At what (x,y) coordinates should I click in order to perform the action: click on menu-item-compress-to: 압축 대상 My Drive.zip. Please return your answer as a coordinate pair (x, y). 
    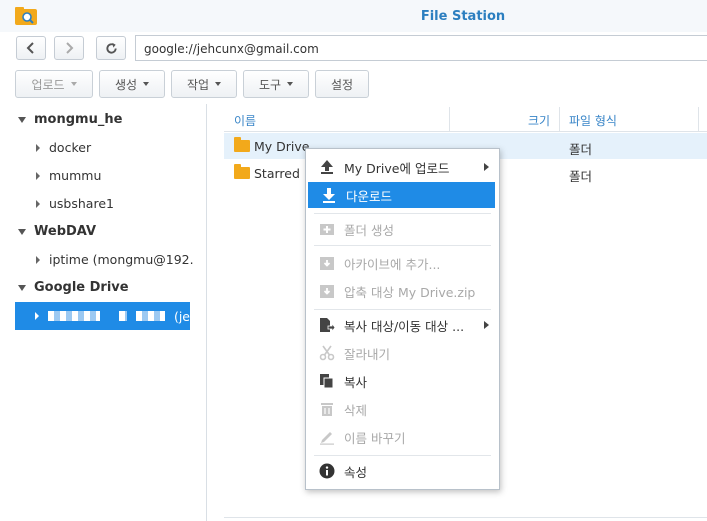
    Looking at the image, I should click on (402, 291).